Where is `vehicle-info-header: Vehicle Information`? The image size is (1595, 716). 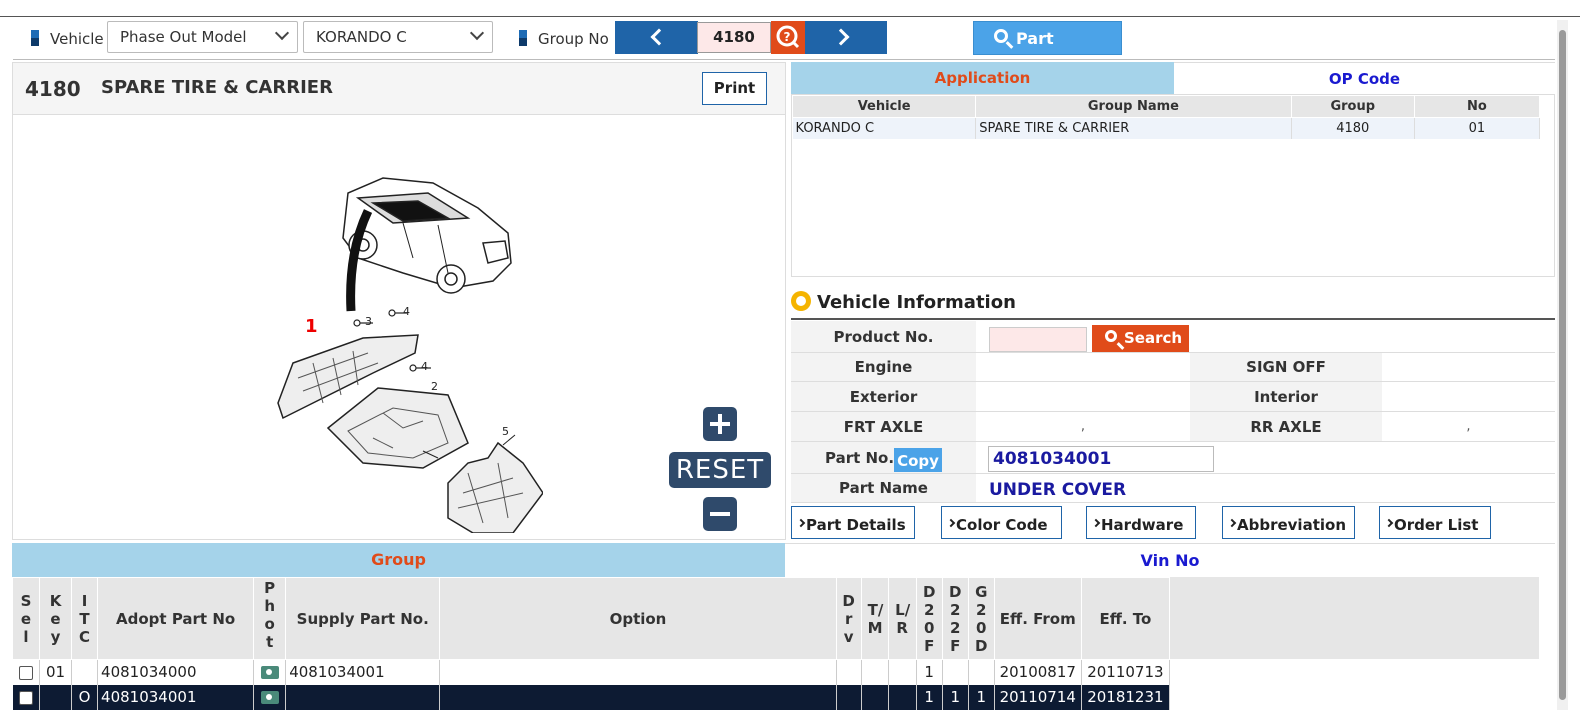 vehicle-info-header: Vehicle Information is located at coordinates (1173, 305).